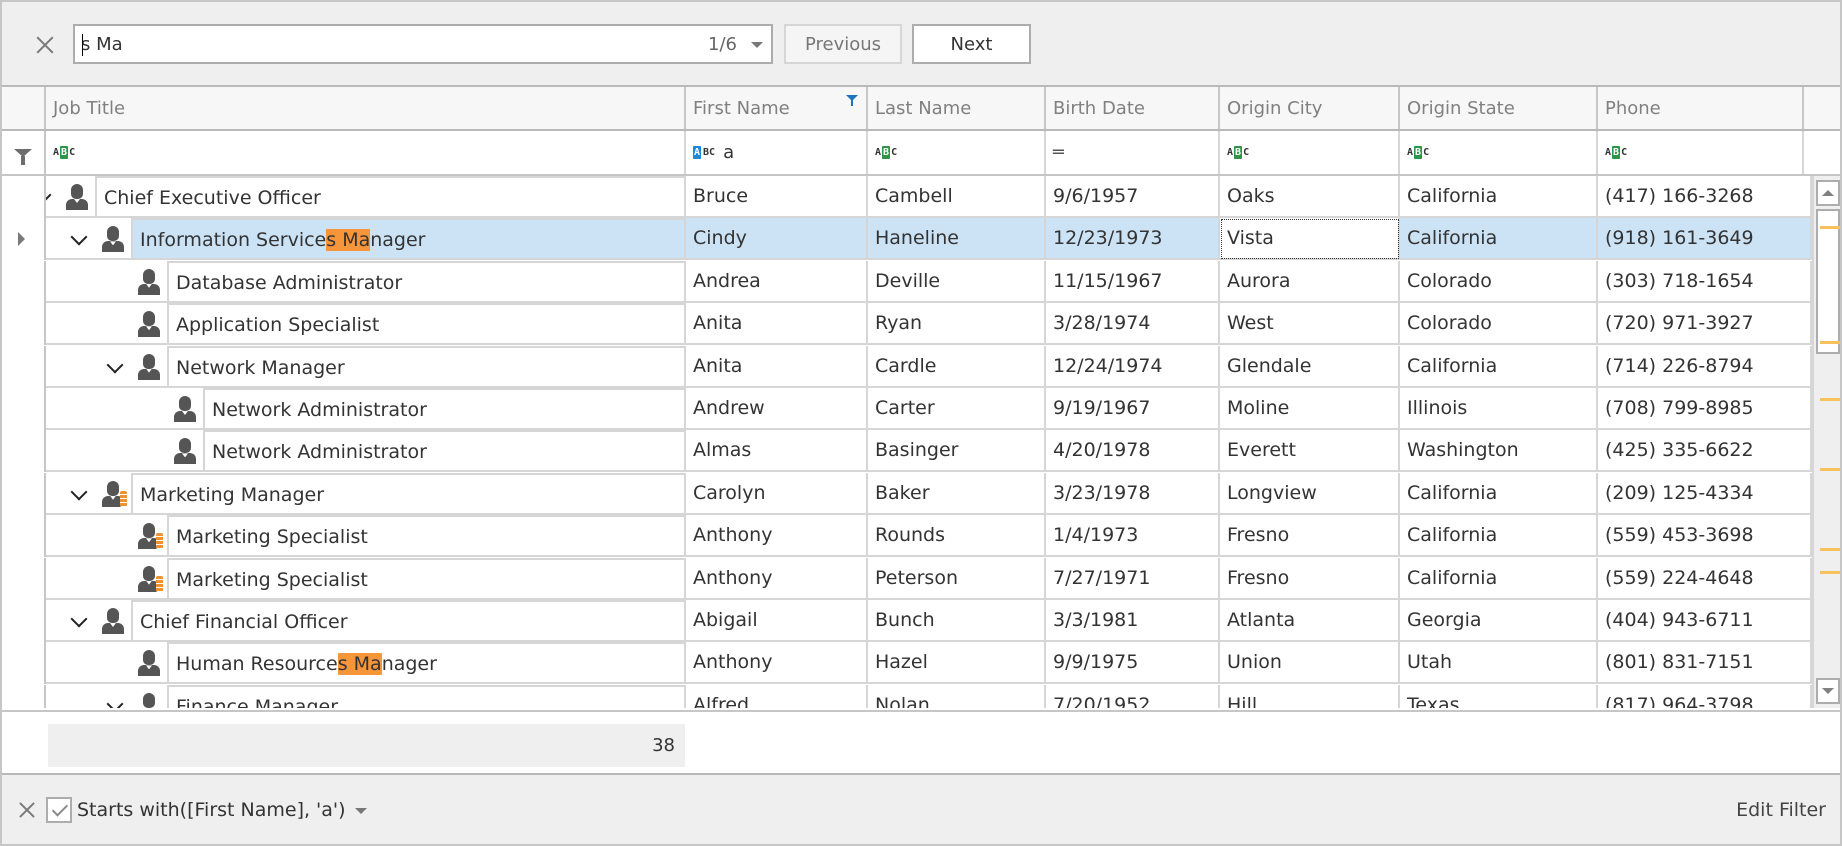 This screenshot has width=1842, height=846. I want to click on cell-origin-state: Georgia, so click(1499, 621).